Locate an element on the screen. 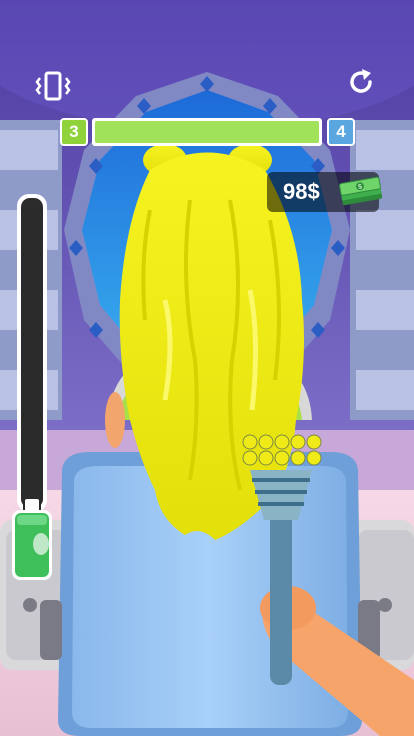  vibration-toggle-button is located at coordinates (53, 86).